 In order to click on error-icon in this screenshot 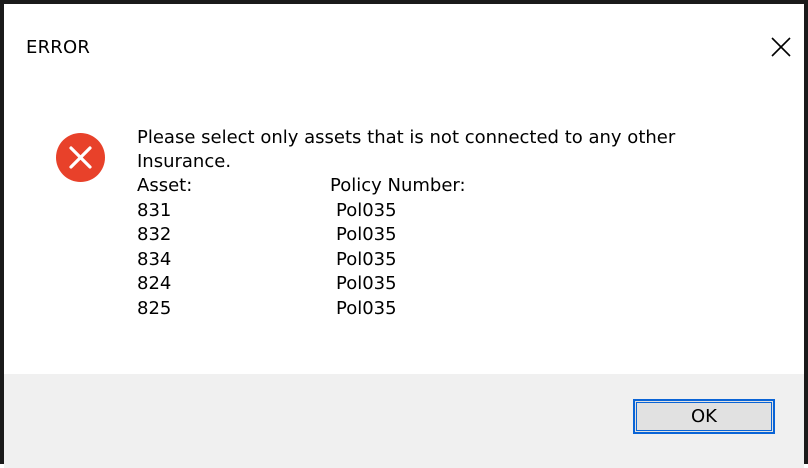, I will do `click(80, 157)`.